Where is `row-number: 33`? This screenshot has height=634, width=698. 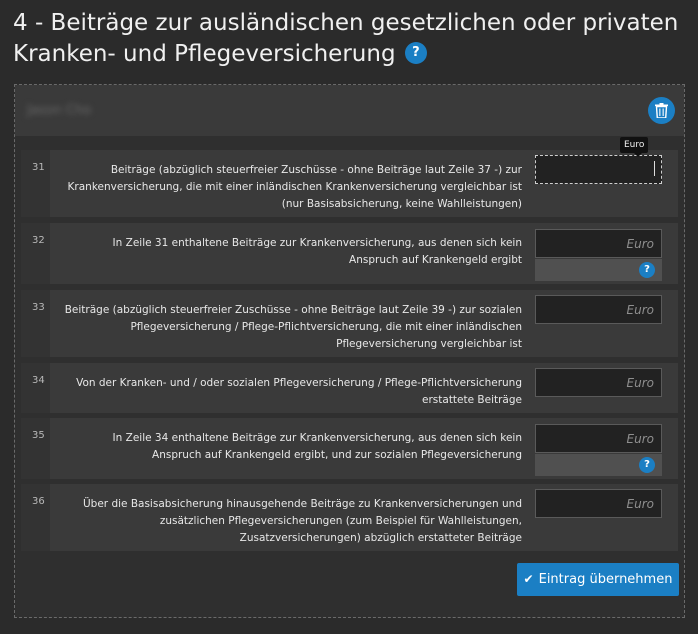
row-number: 33 is located at coordinates (38, 307).